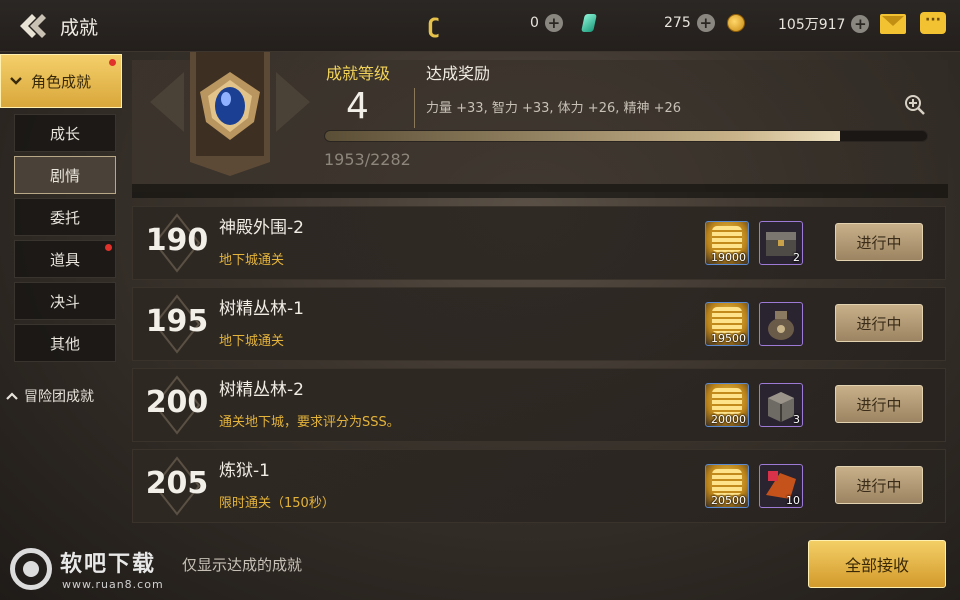 Image resolution: width=960 pixels, height=600 pixels. I want to click on reward-item-count: 10, so click(793, 500).